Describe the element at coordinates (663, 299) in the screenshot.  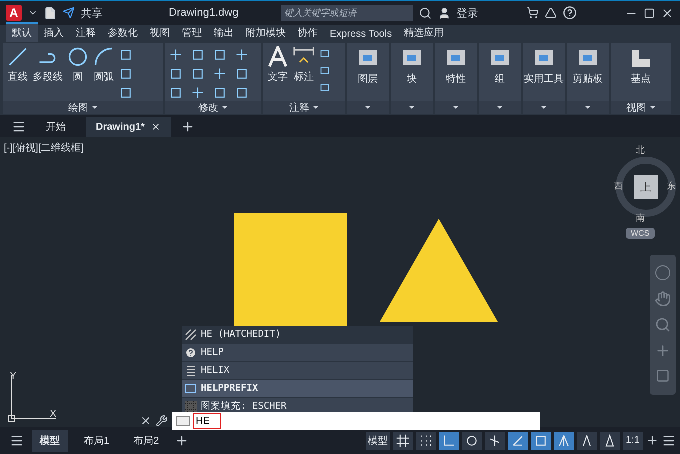
I see `pan-icon` at that location.